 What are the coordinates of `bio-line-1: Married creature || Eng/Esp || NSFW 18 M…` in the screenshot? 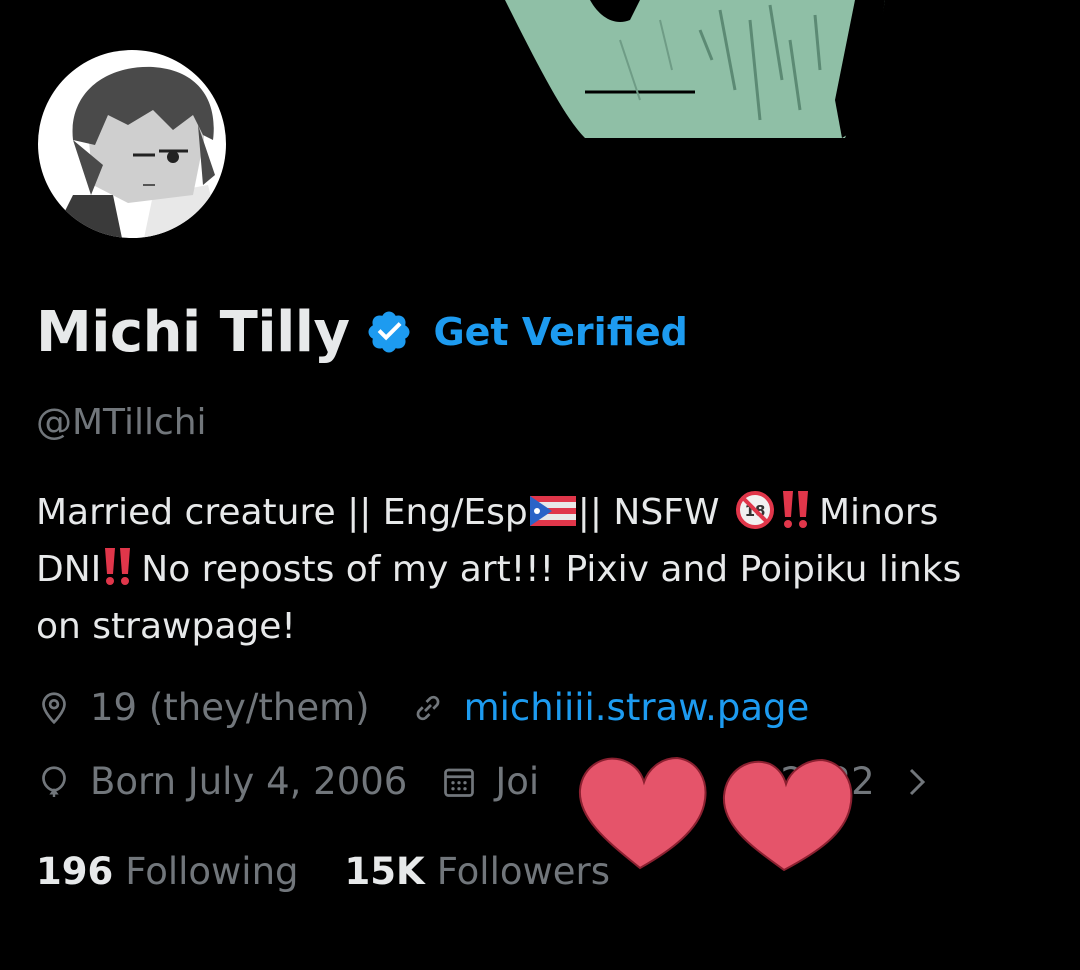 It's located at (541, 512).